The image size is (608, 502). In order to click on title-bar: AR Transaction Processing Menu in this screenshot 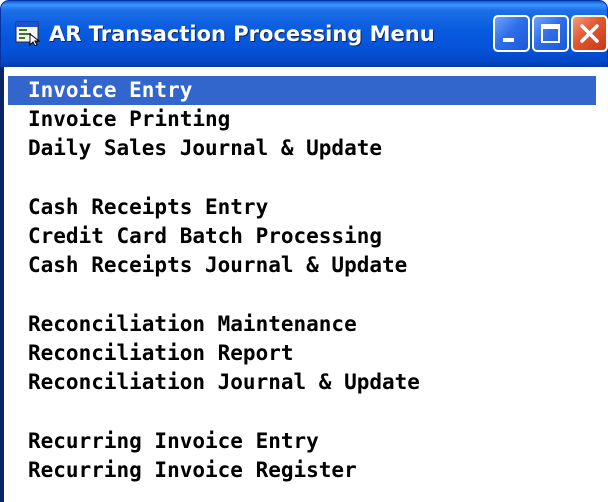, I will do `click(304, 33)`.